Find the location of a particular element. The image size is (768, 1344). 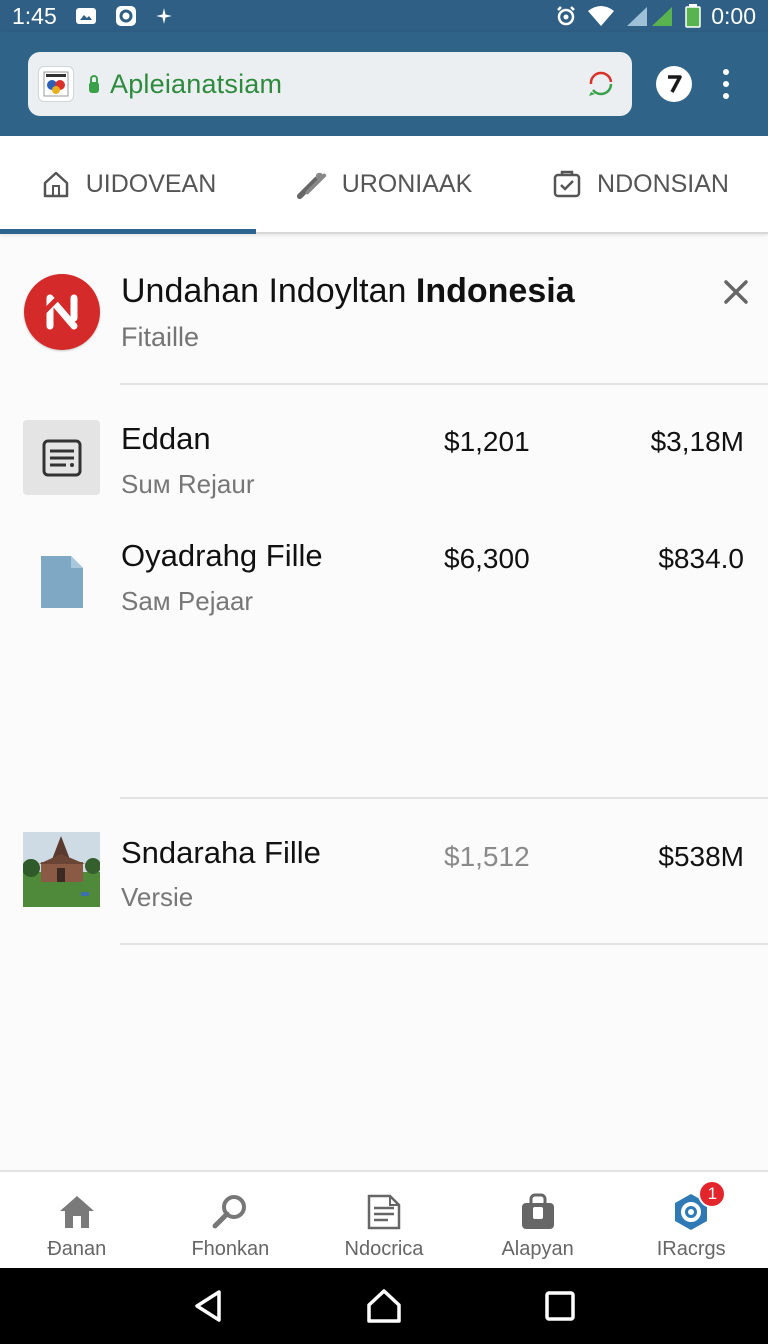

bottom-navigation: Đanan Fhonkan Ndocrica Alapyan 1 IRacrgs is located at coordinates (384, 1219).